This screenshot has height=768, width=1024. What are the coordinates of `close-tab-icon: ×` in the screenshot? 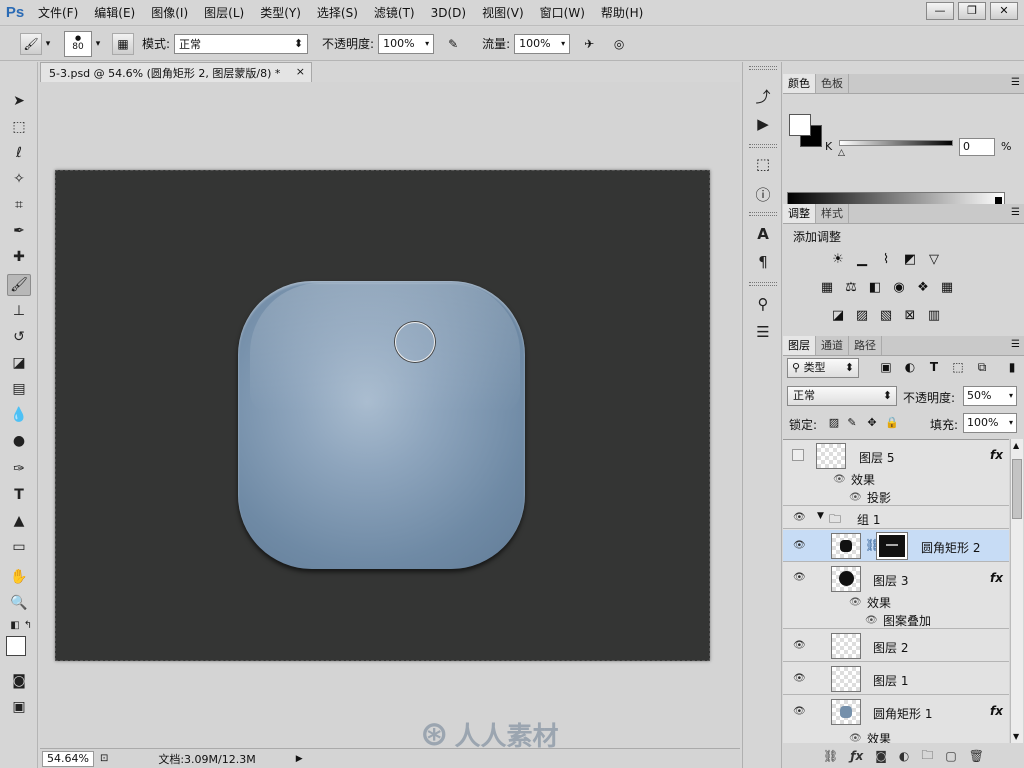 It's located at (300, 71).